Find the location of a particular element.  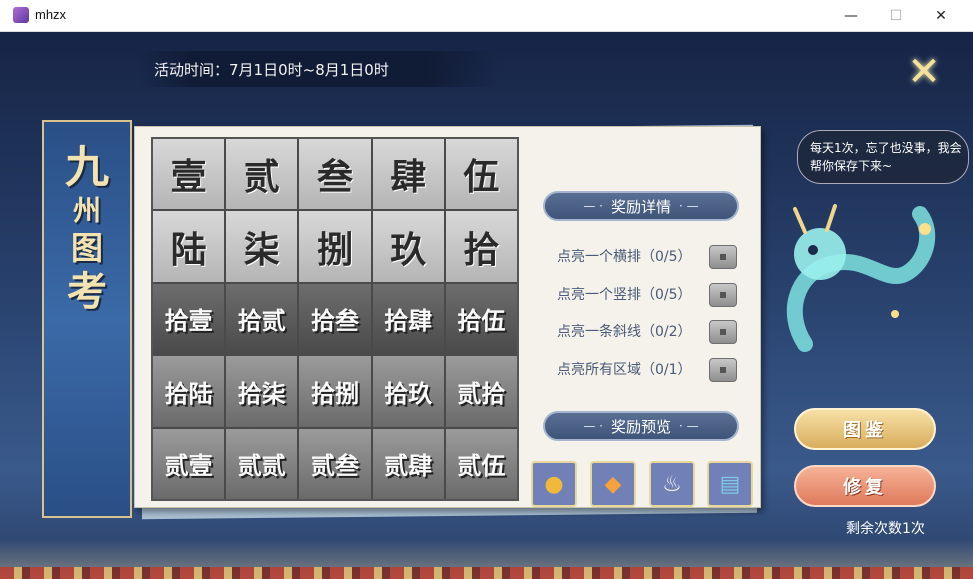

reward-preview-title: 奖励预览 is located at coordinates (640, 426).